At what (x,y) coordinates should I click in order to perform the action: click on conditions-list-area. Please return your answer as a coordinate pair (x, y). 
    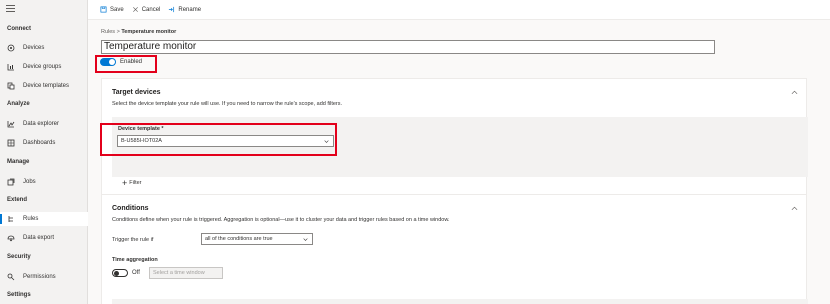
    Looking at the image, I should click on (460, 301).